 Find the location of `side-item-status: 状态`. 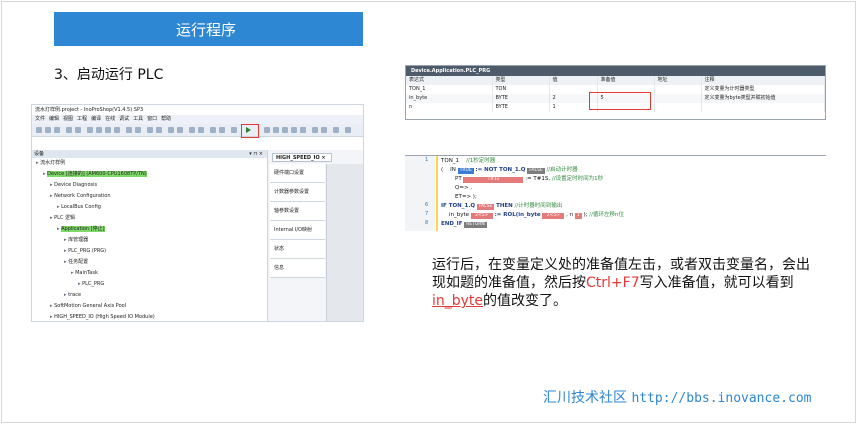

side-item-status: 状态 is located at coordinates (297, 249).